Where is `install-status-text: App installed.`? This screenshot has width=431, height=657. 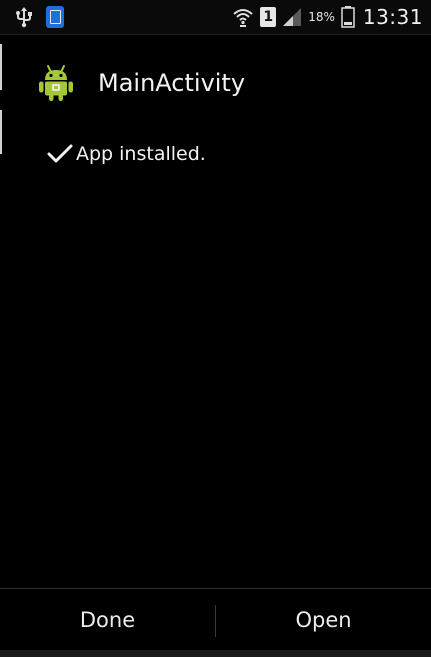 install-status-text: App installed. is located at coordinates (141, 154).